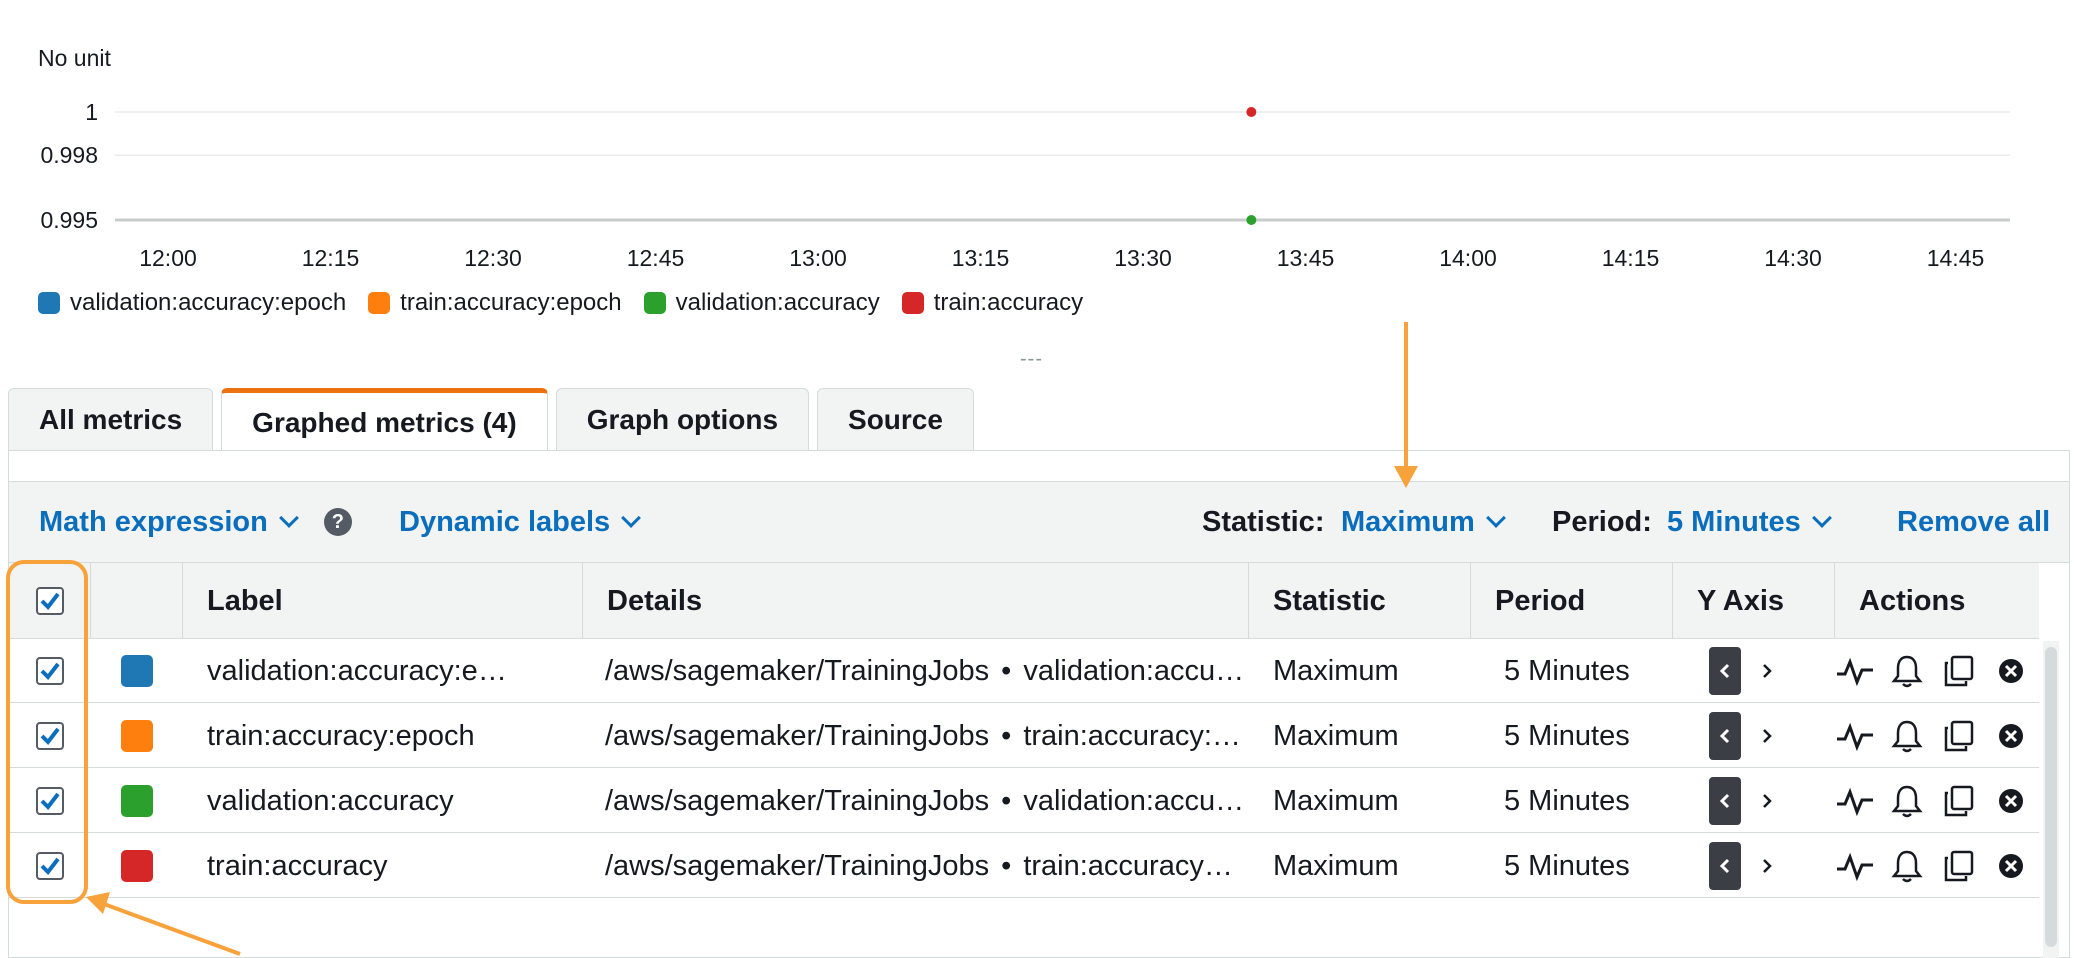 The width and height of the screenshot is (2074, 958). Describe the element at coordinates (111, 419) in the screenshot. I see `tab-all-metrics: All metrics` at that location.